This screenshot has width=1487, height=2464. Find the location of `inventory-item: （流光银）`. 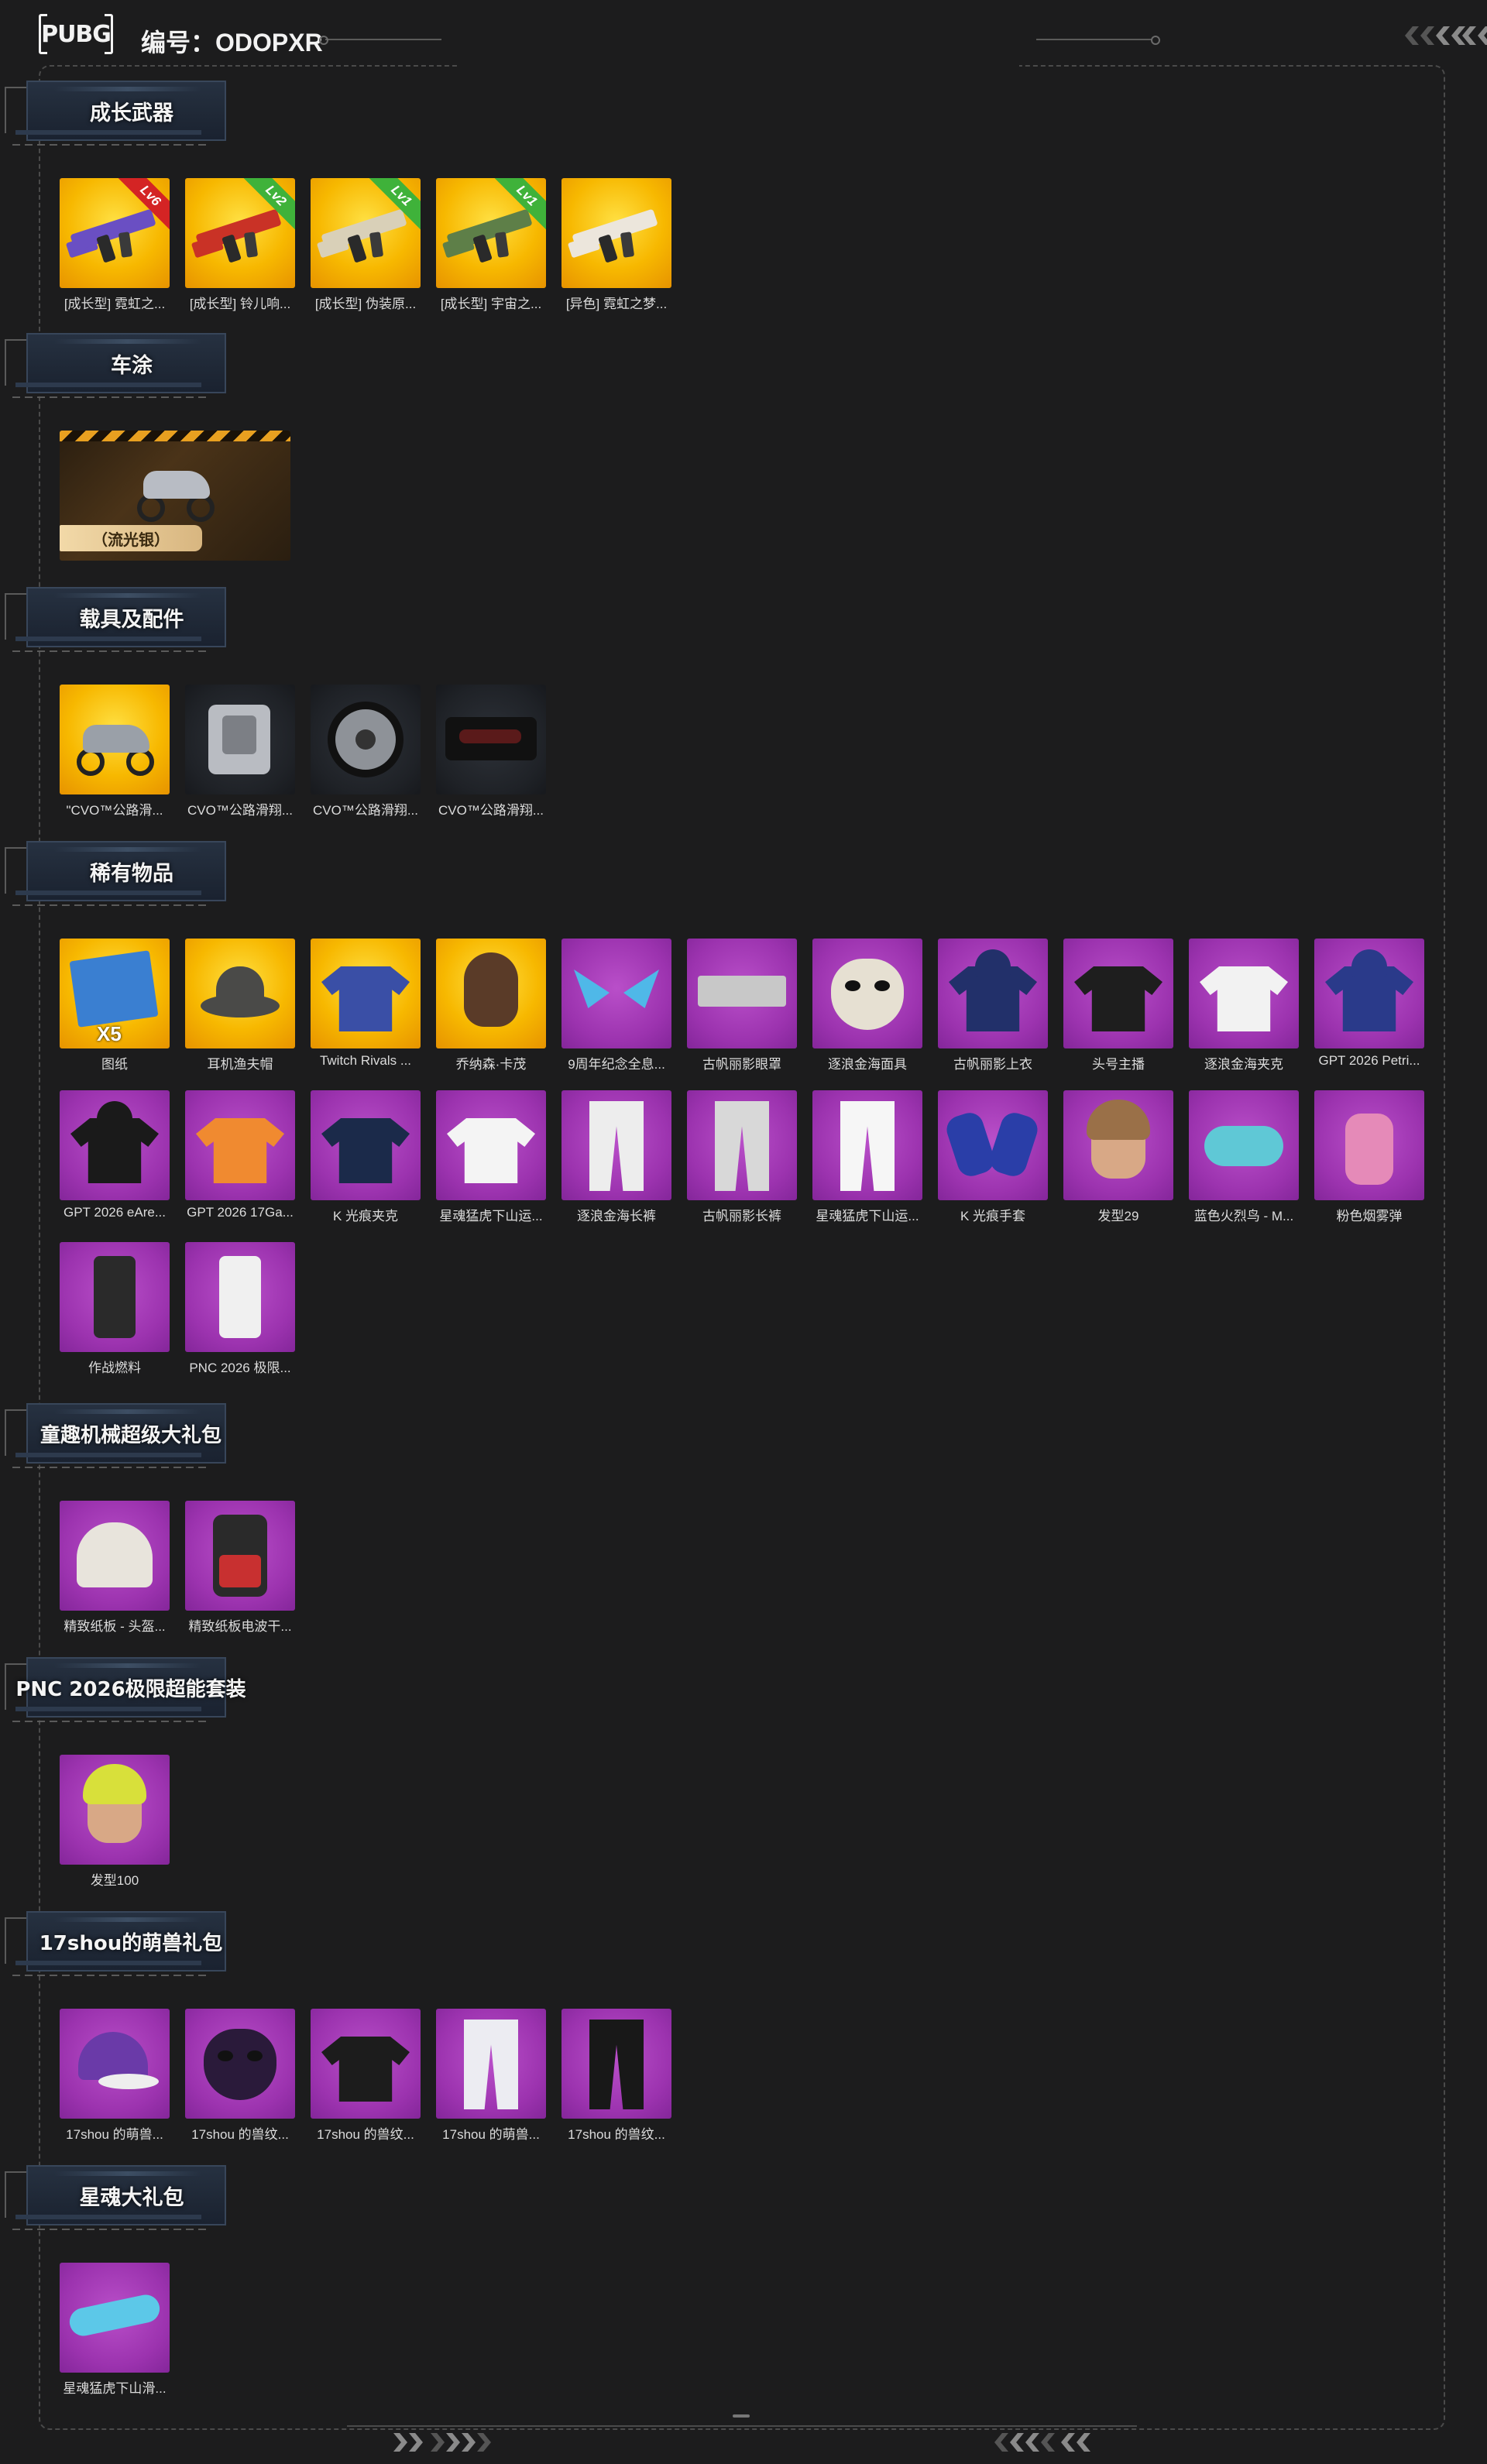

inventory-item: （流光银） is located at coordinates (175, 496).